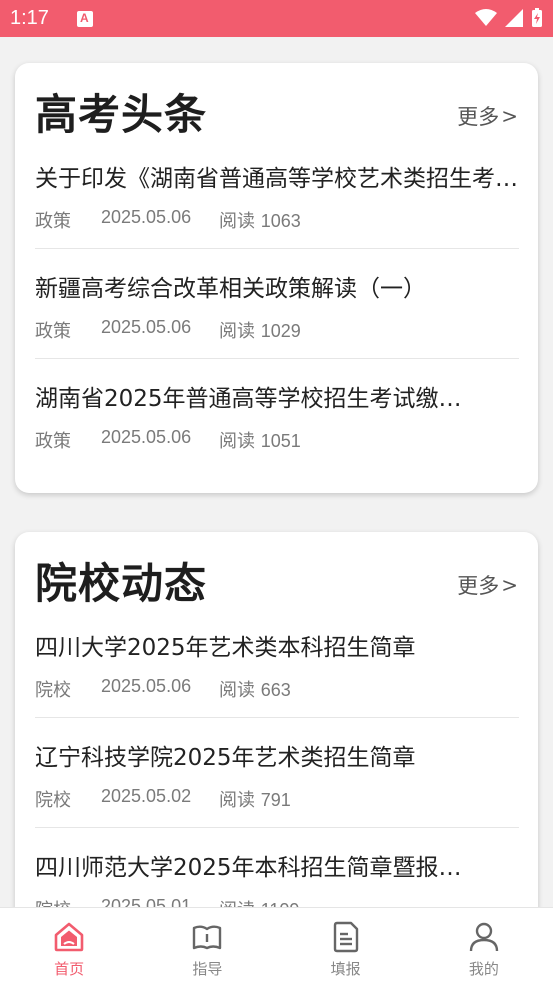  Describe the element at coordinates (146, 796) in the screenshot. I see `item-date: 2025.05.02` at that location.